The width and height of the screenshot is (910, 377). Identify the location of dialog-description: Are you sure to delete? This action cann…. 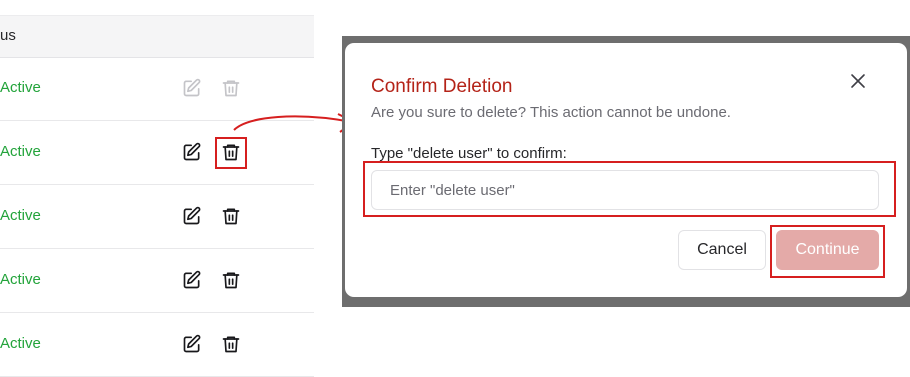
(551, 112).